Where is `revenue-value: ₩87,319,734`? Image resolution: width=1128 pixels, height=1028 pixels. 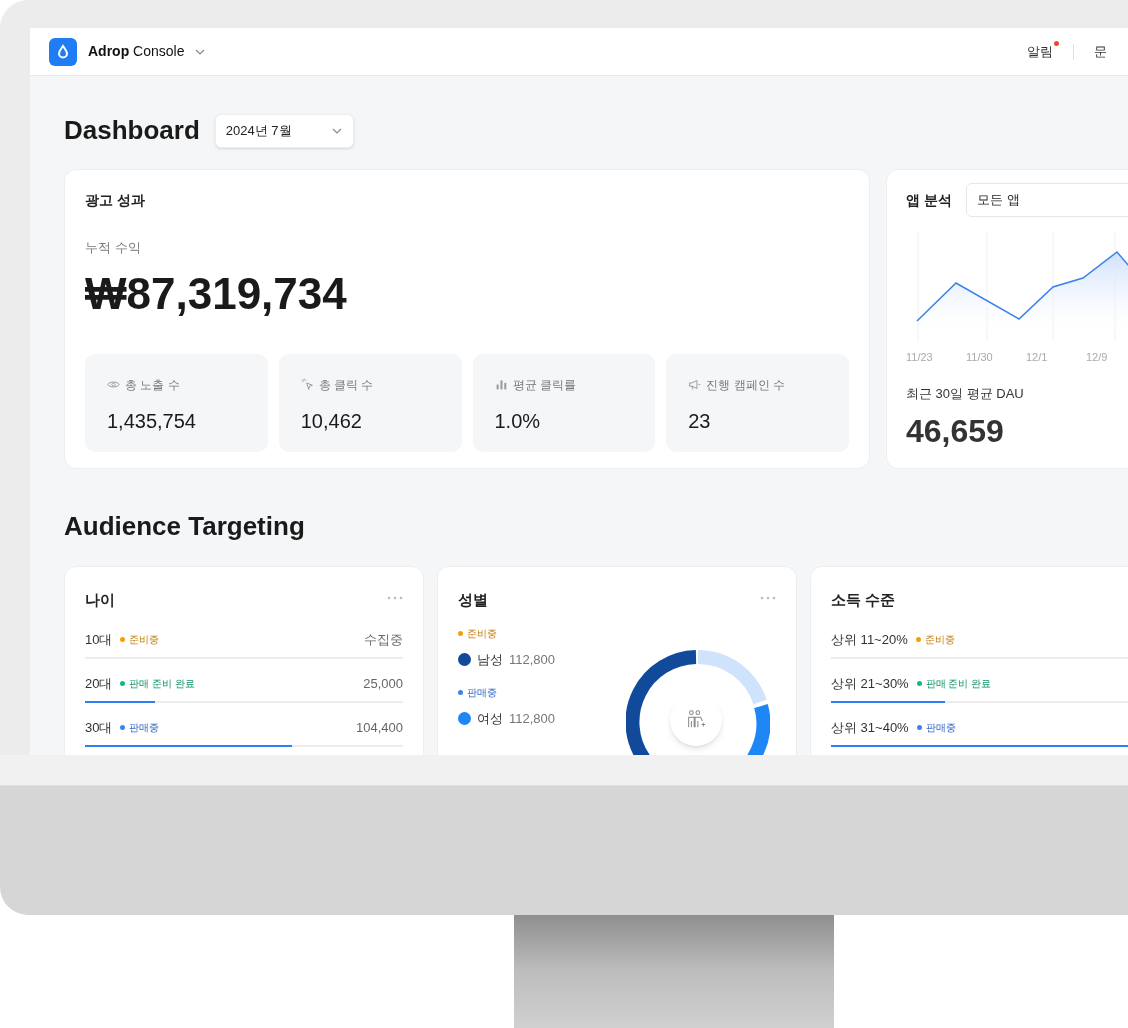
revenue-value: ₩87,319,734 is located at coordinates (216, 293).